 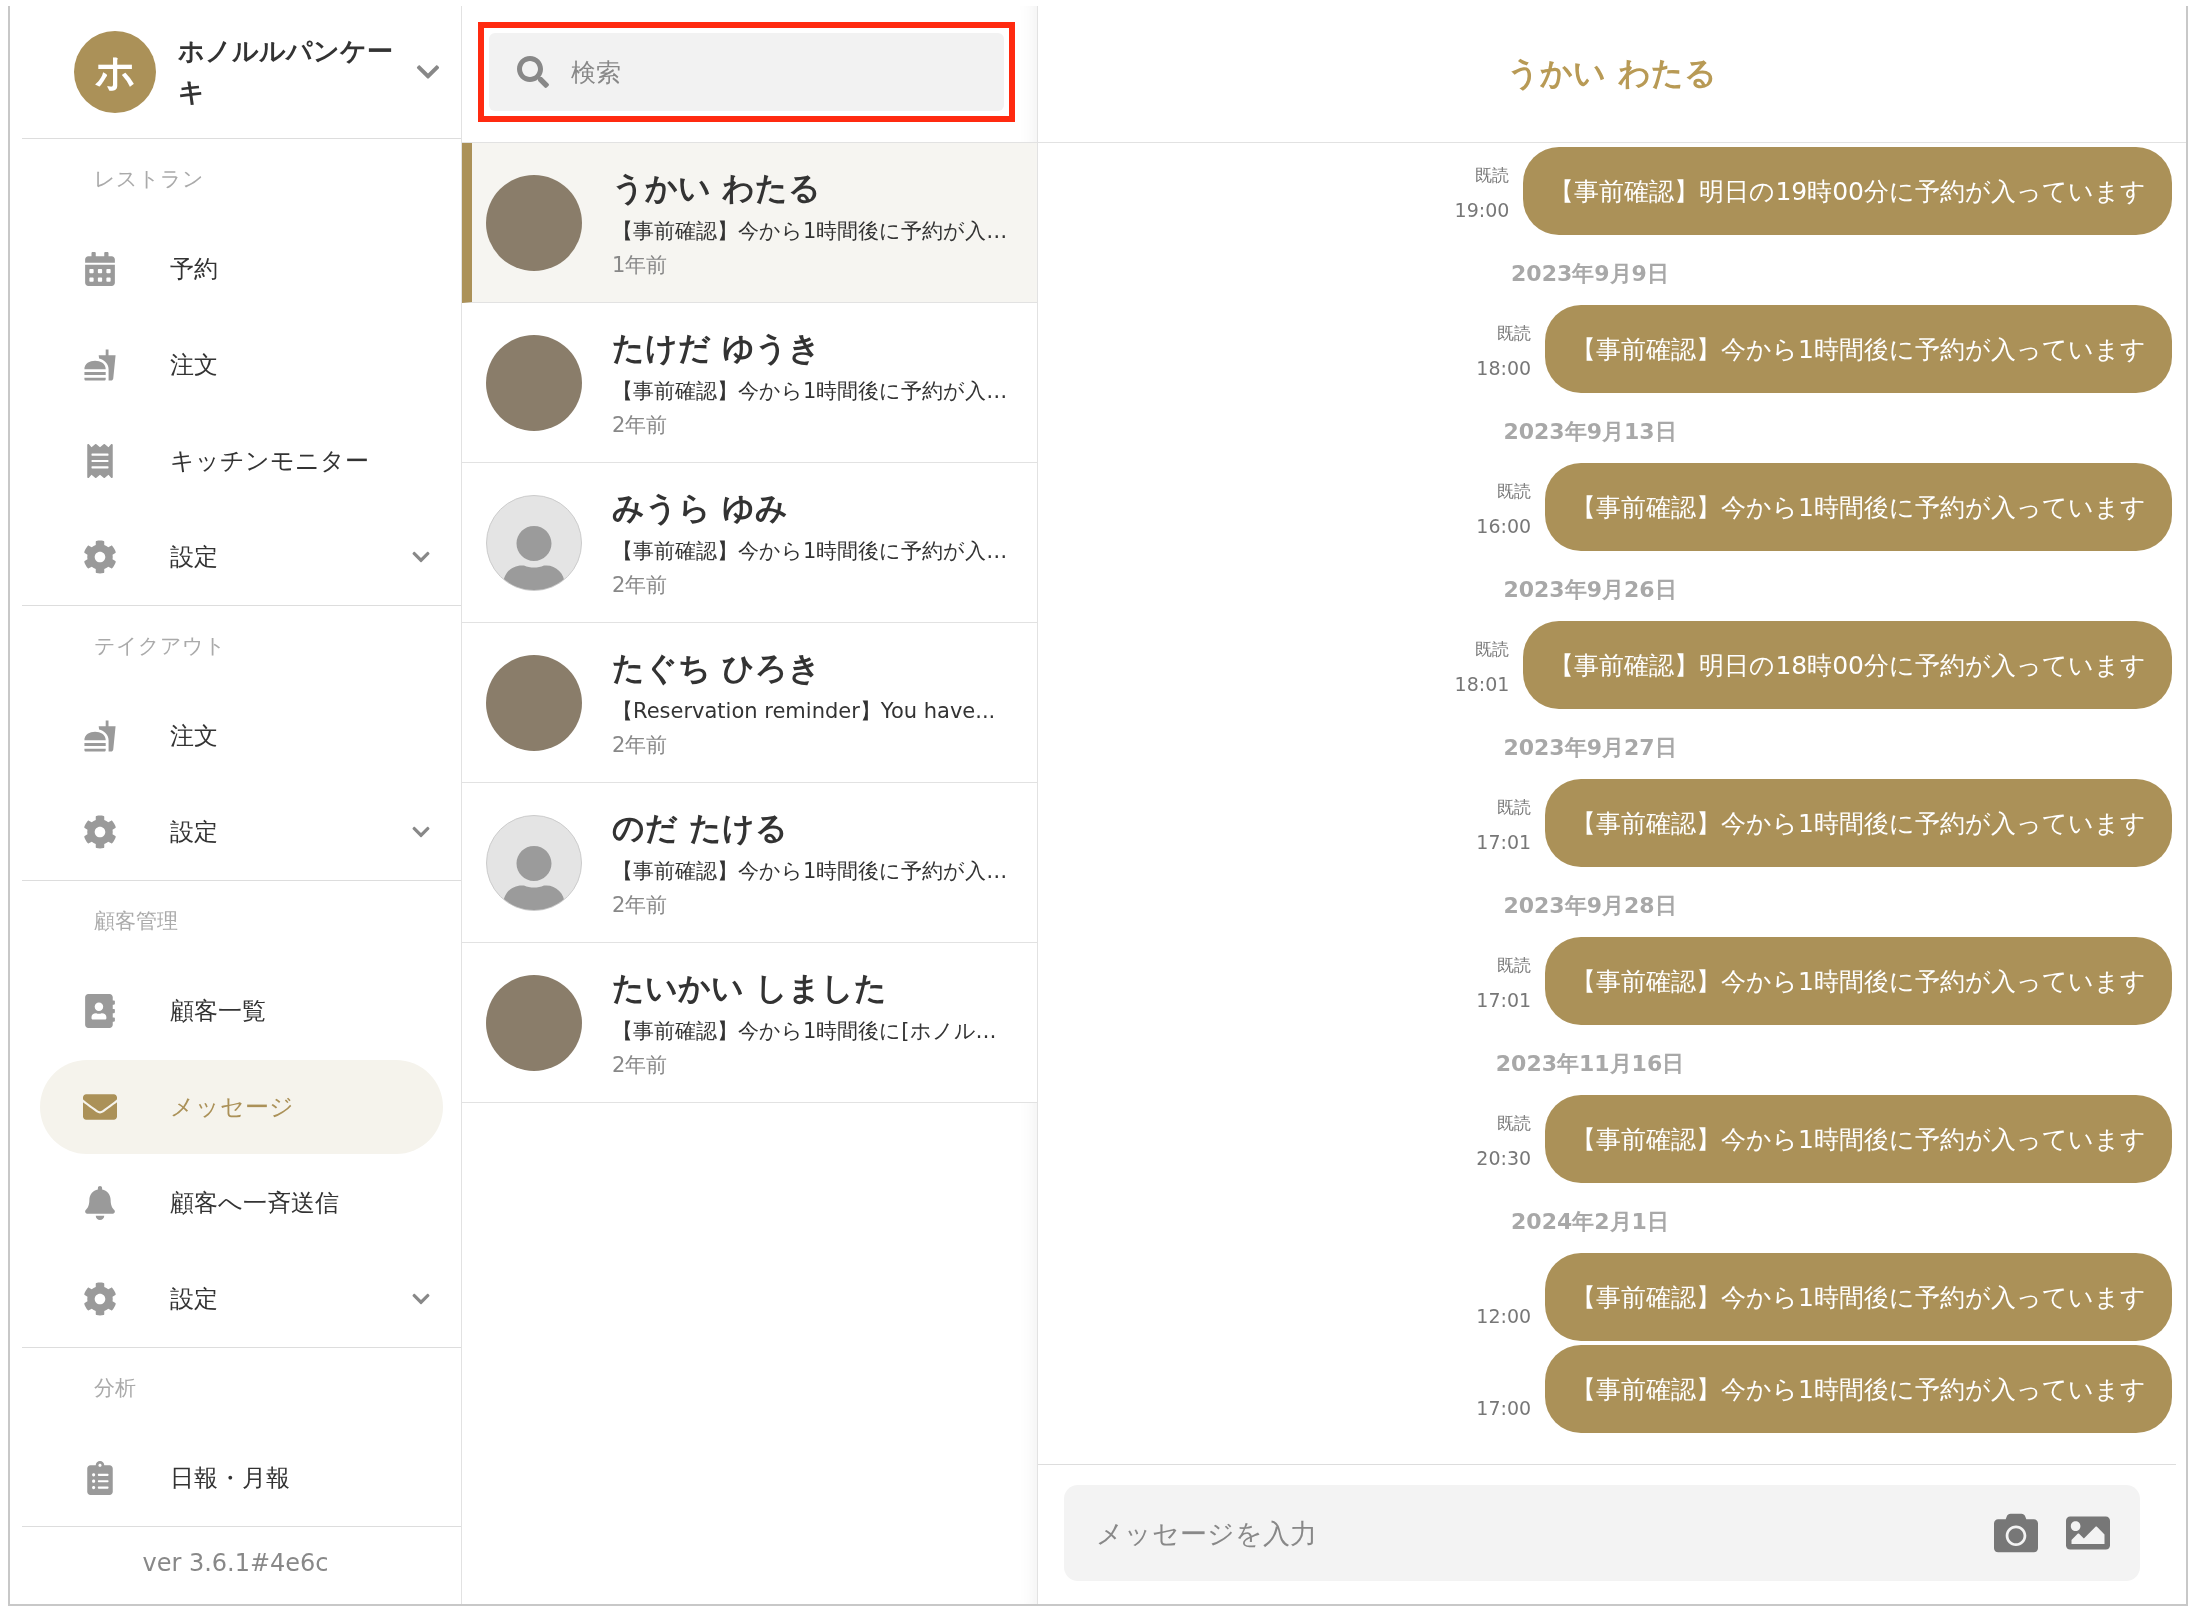 What do you see at coordinates (772, 72) in the screenshot?
I see `search-field: 検索` at bounding box center [772, 72].